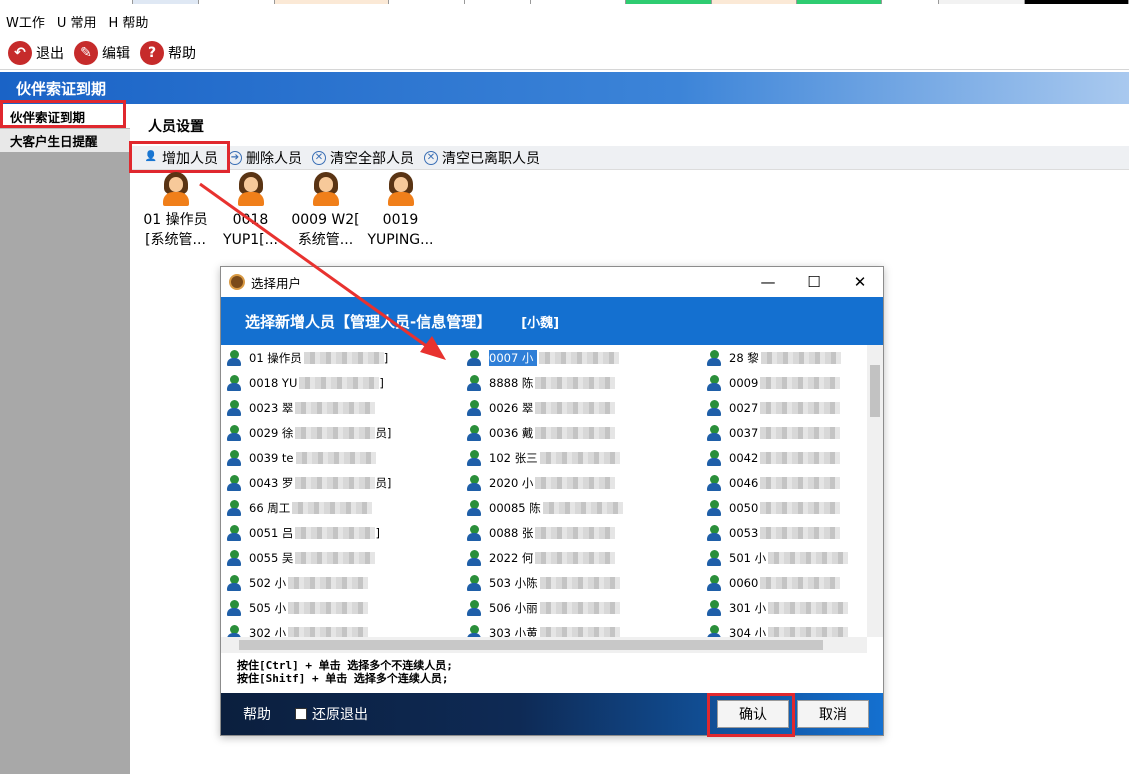  I want to click on close-icon: ✕, so click(860, 282).